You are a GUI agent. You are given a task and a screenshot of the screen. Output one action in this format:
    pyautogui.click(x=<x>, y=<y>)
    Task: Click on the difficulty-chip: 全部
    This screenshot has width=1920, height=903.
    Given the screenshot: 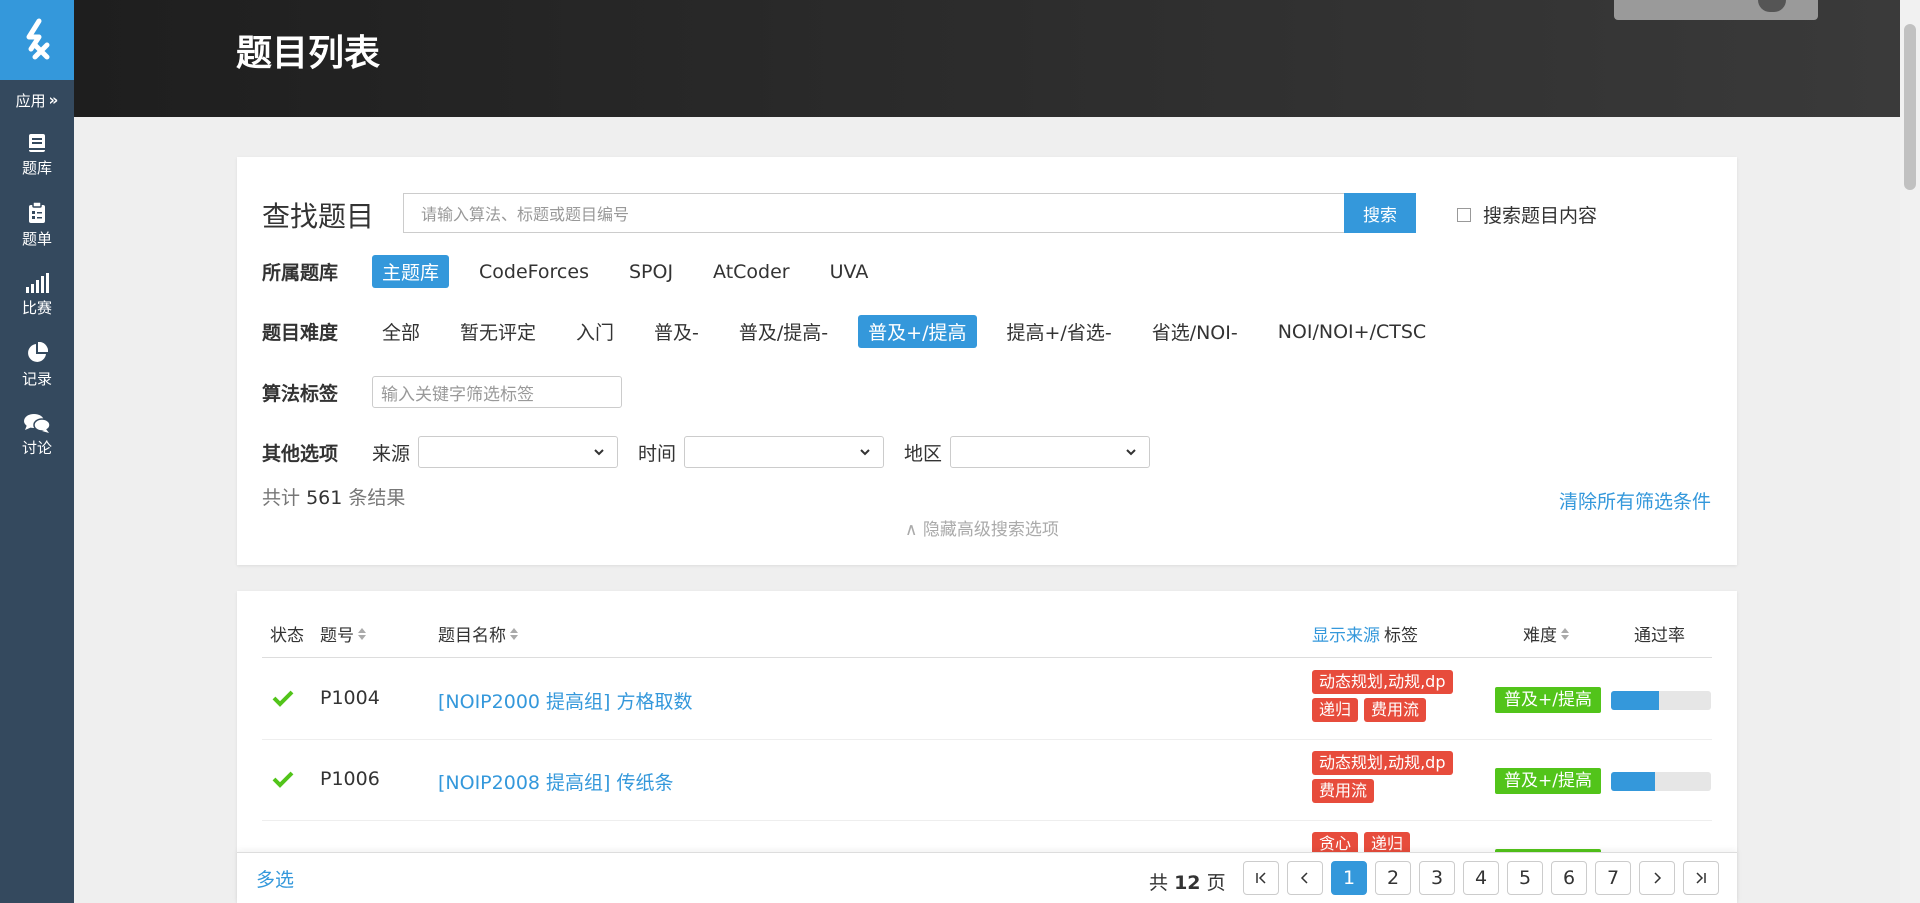 What is the action you would take?
    pyautogui.click(x=401, y=331)
    